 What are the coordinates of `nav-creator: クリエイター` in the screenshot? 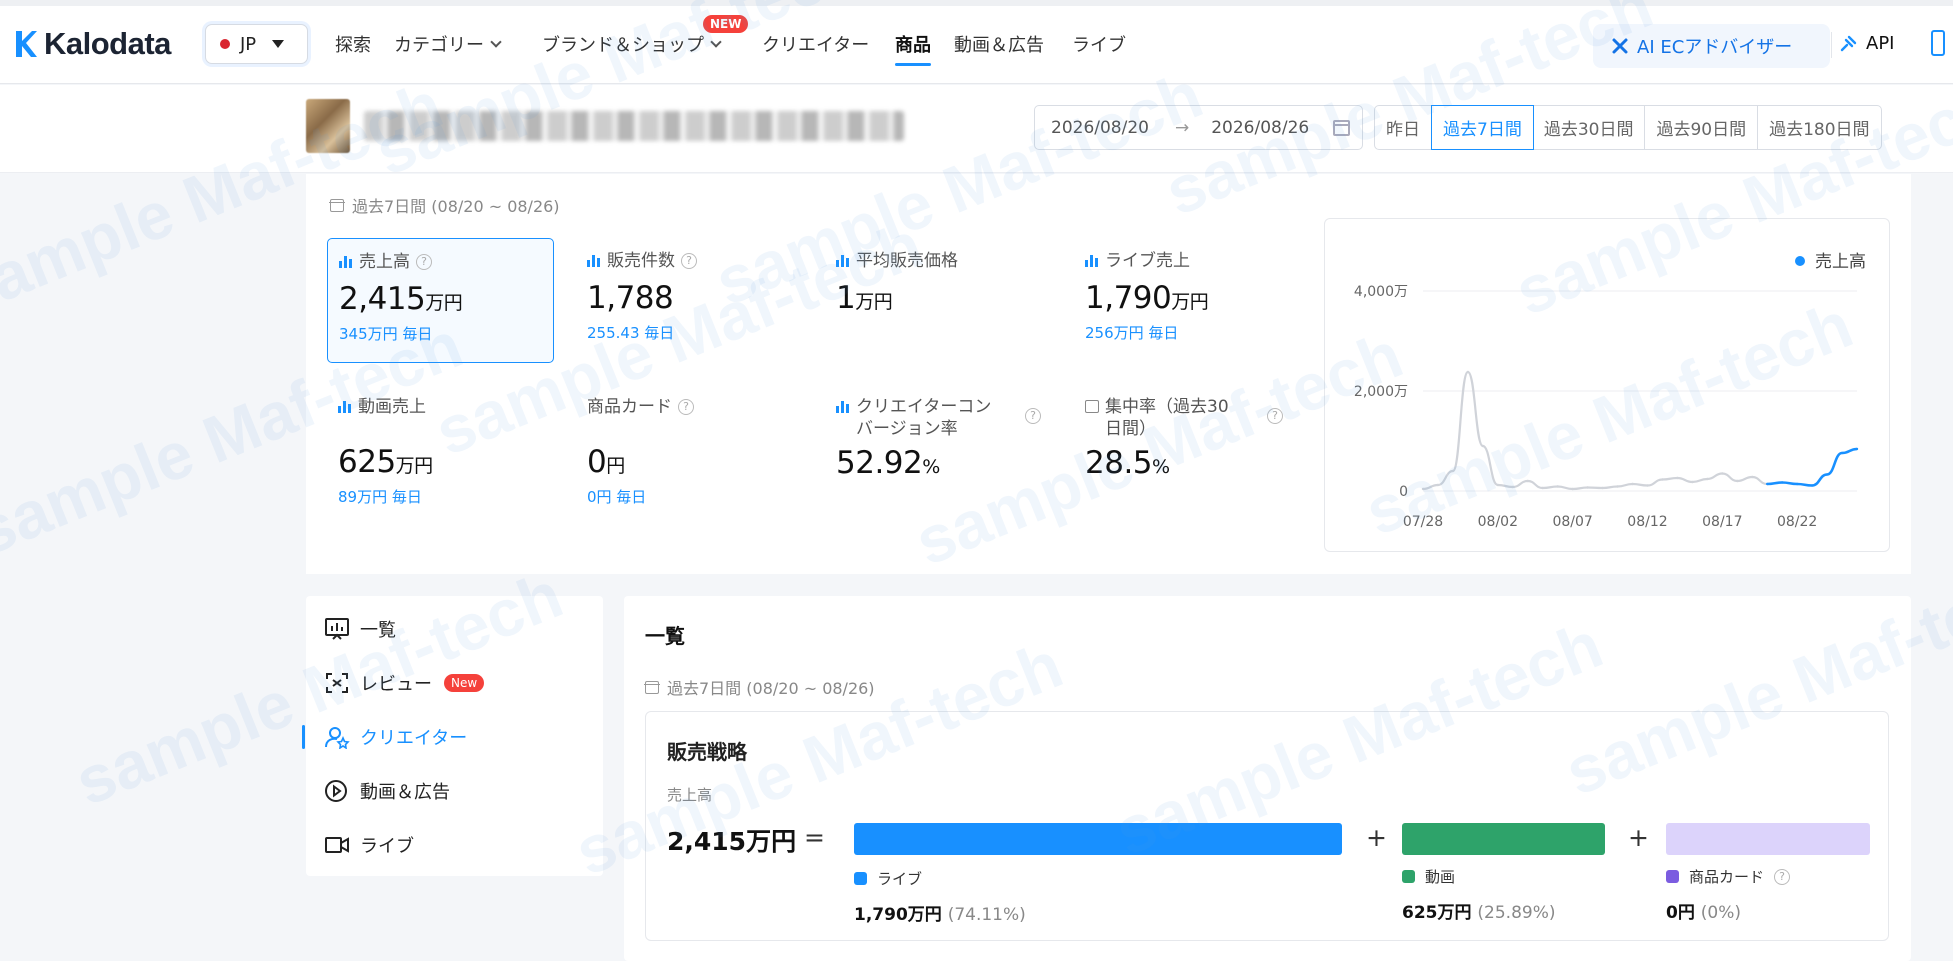 It's located at (815, 44).